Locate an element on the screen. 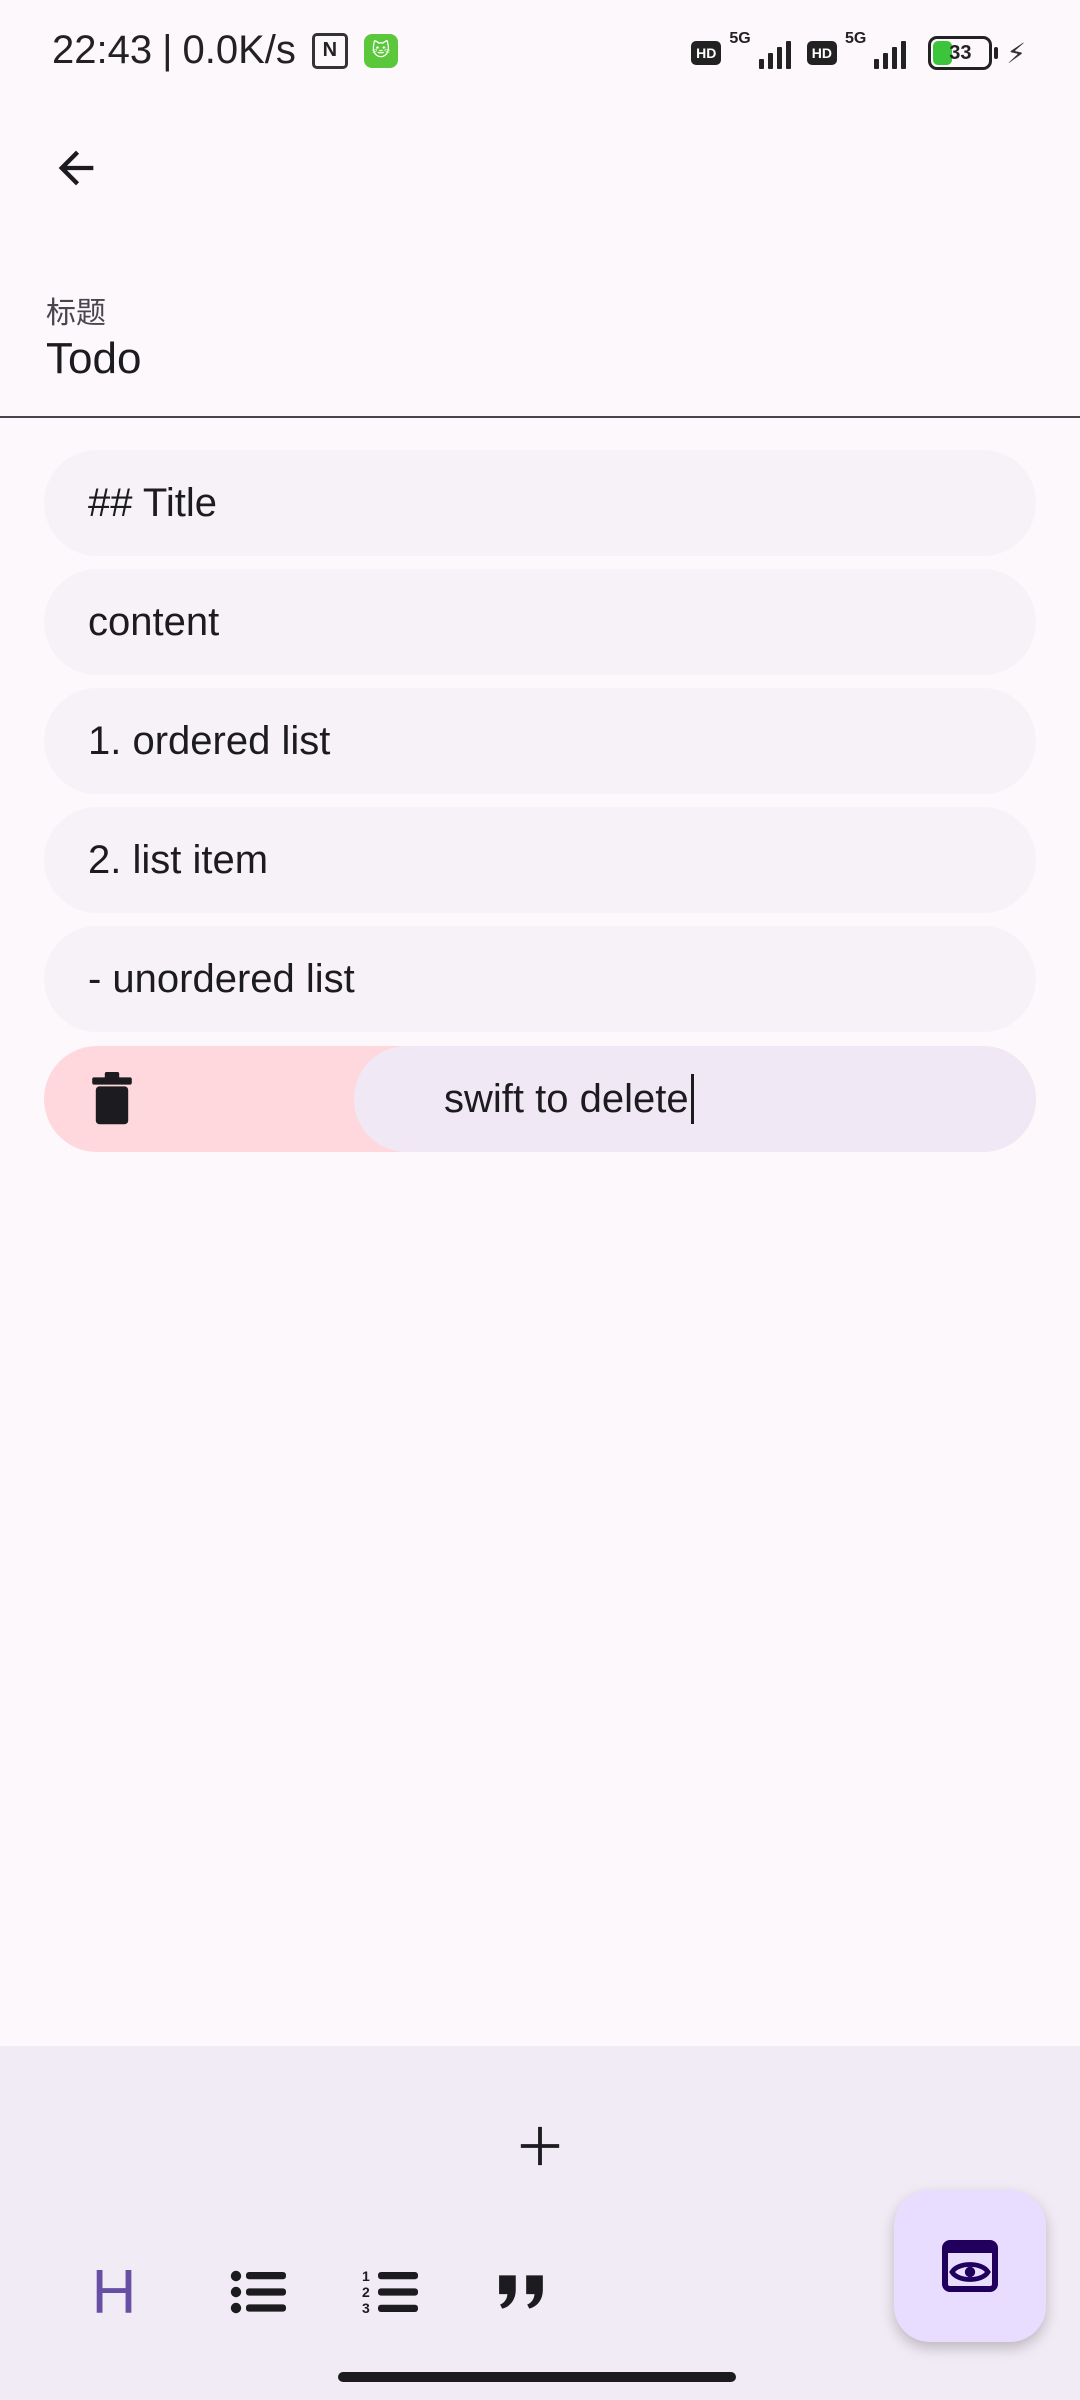 Image resolution: width=1080 pixels, height=2400 pixels. quote-icon is located at coordinates (521, 2292).